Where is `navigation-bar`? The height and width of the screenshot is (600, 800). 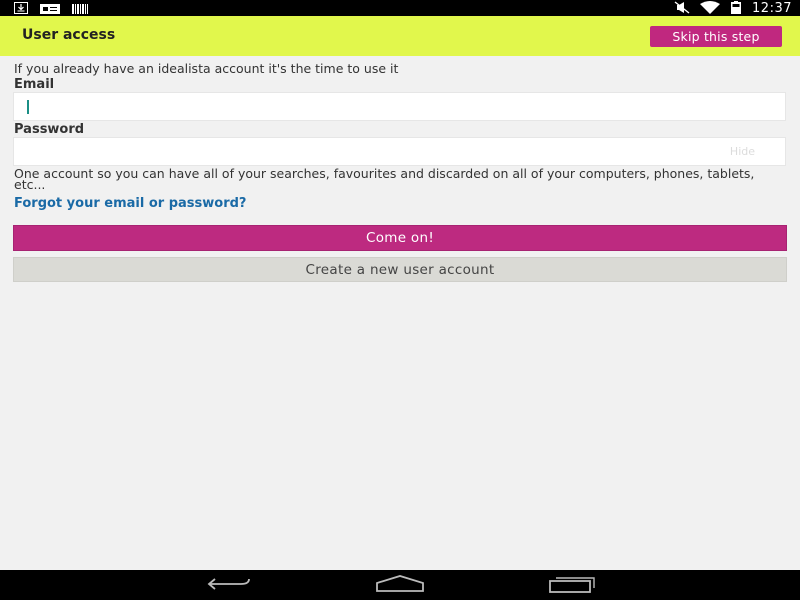
navigation-bar is located at coordinates (400, 585).